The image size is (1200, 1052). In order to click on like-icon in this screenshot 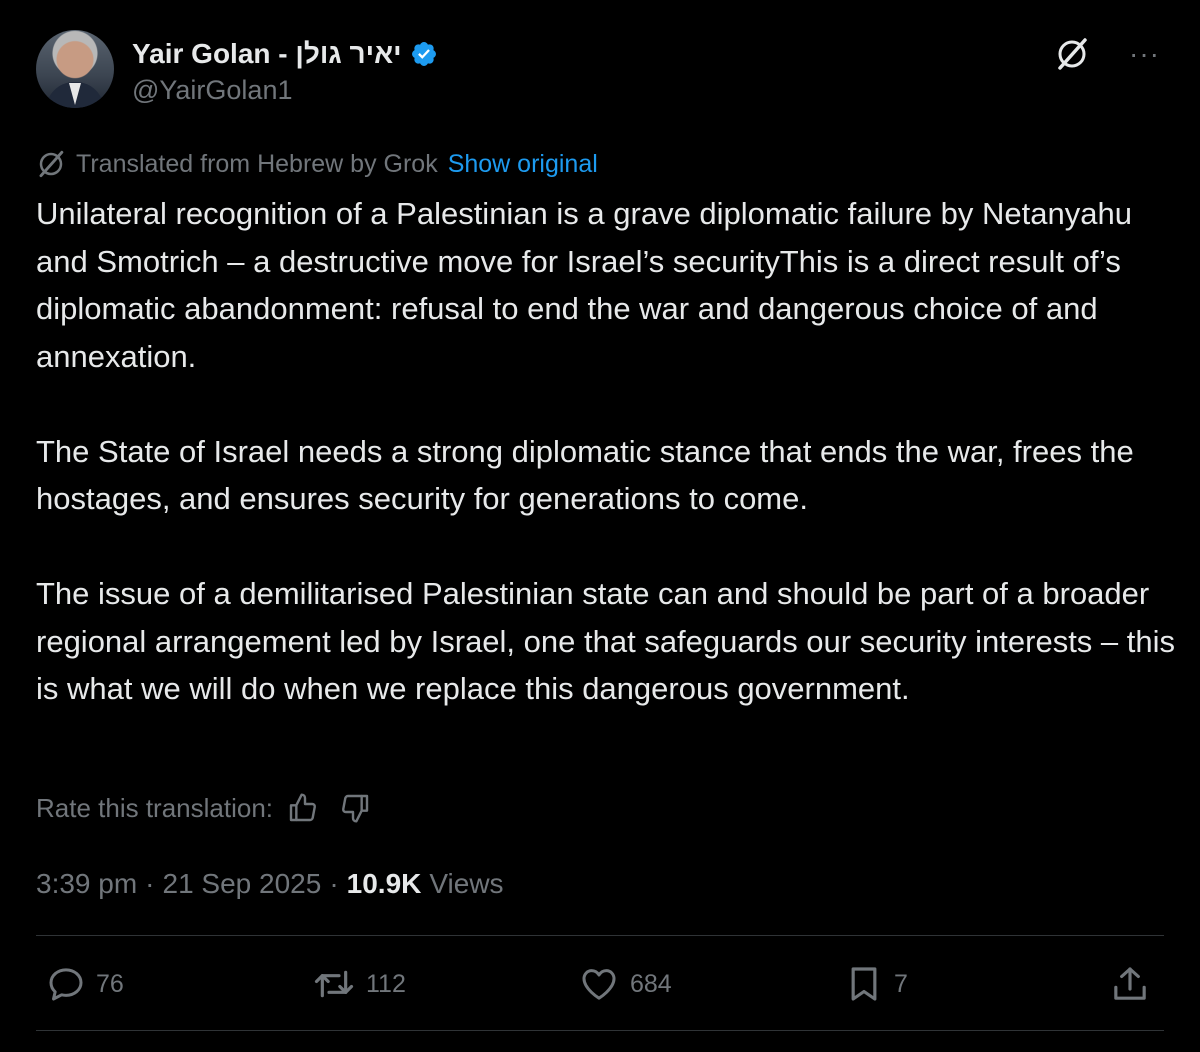, I will do `click(599, 984)`.